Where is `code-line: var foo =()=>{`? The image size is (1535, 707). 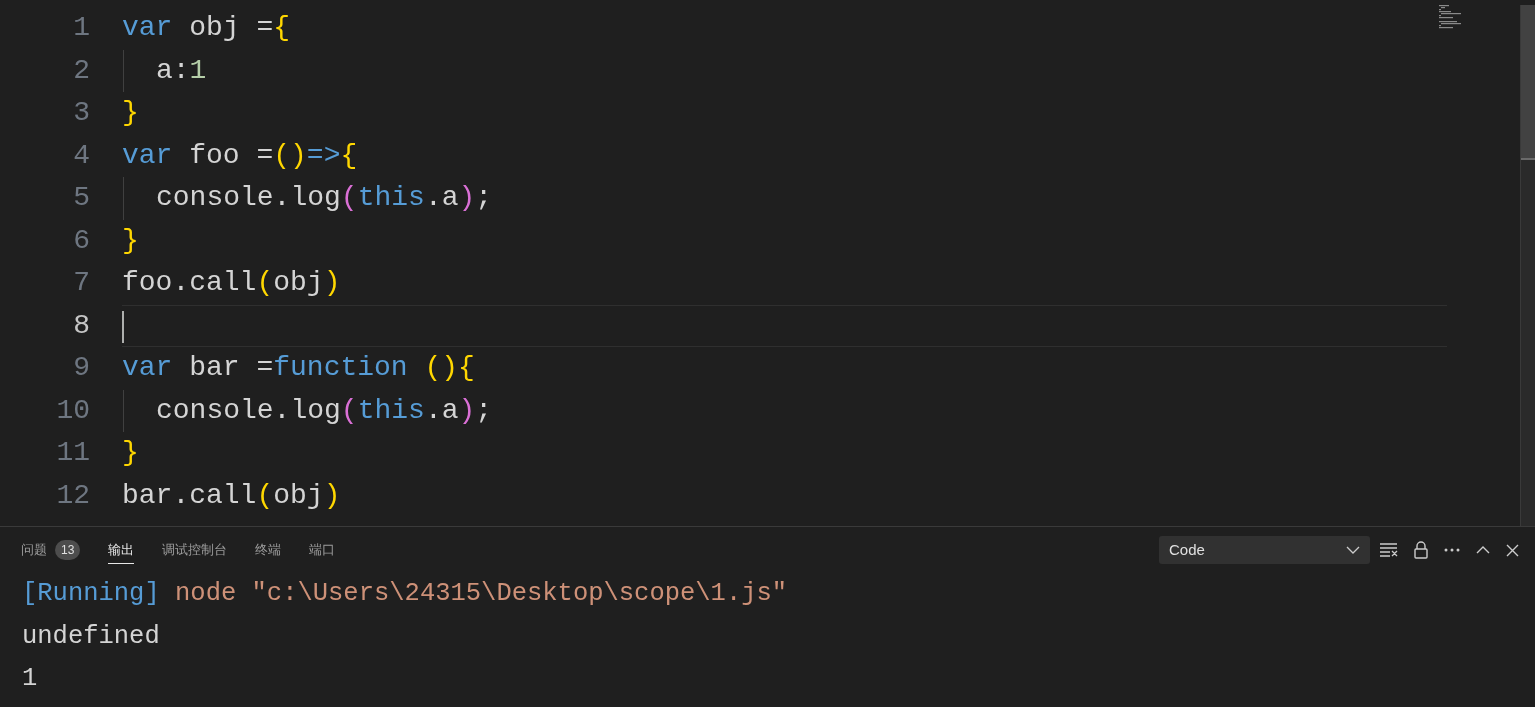
code-line: var foo =()=>{ is located at coordinates (240, 155).